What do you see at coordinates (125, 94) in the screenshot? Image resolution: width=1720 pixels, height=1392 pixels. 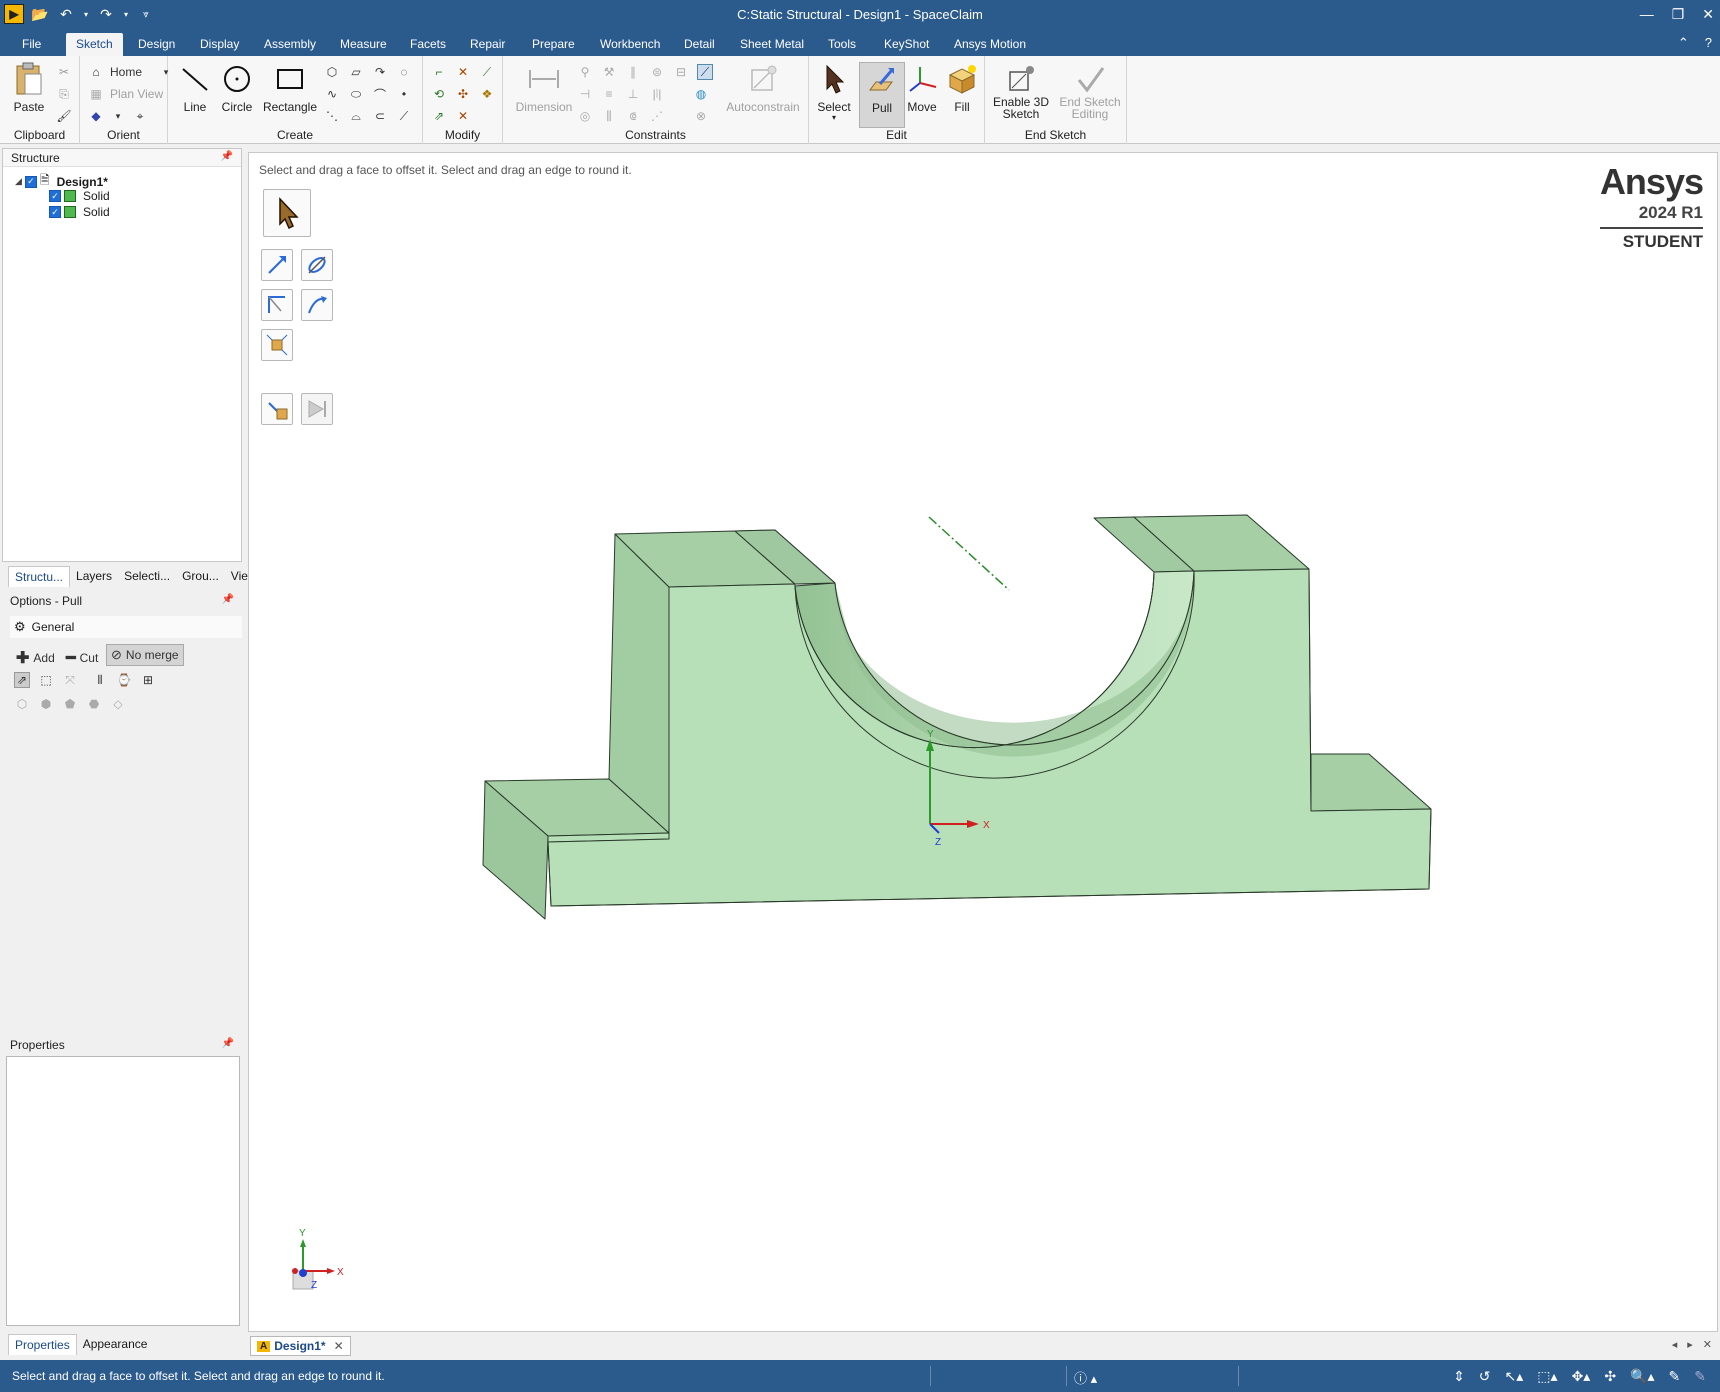 I see `plan-view-button: ▦ Plan View` at bounding box center [125, 94].